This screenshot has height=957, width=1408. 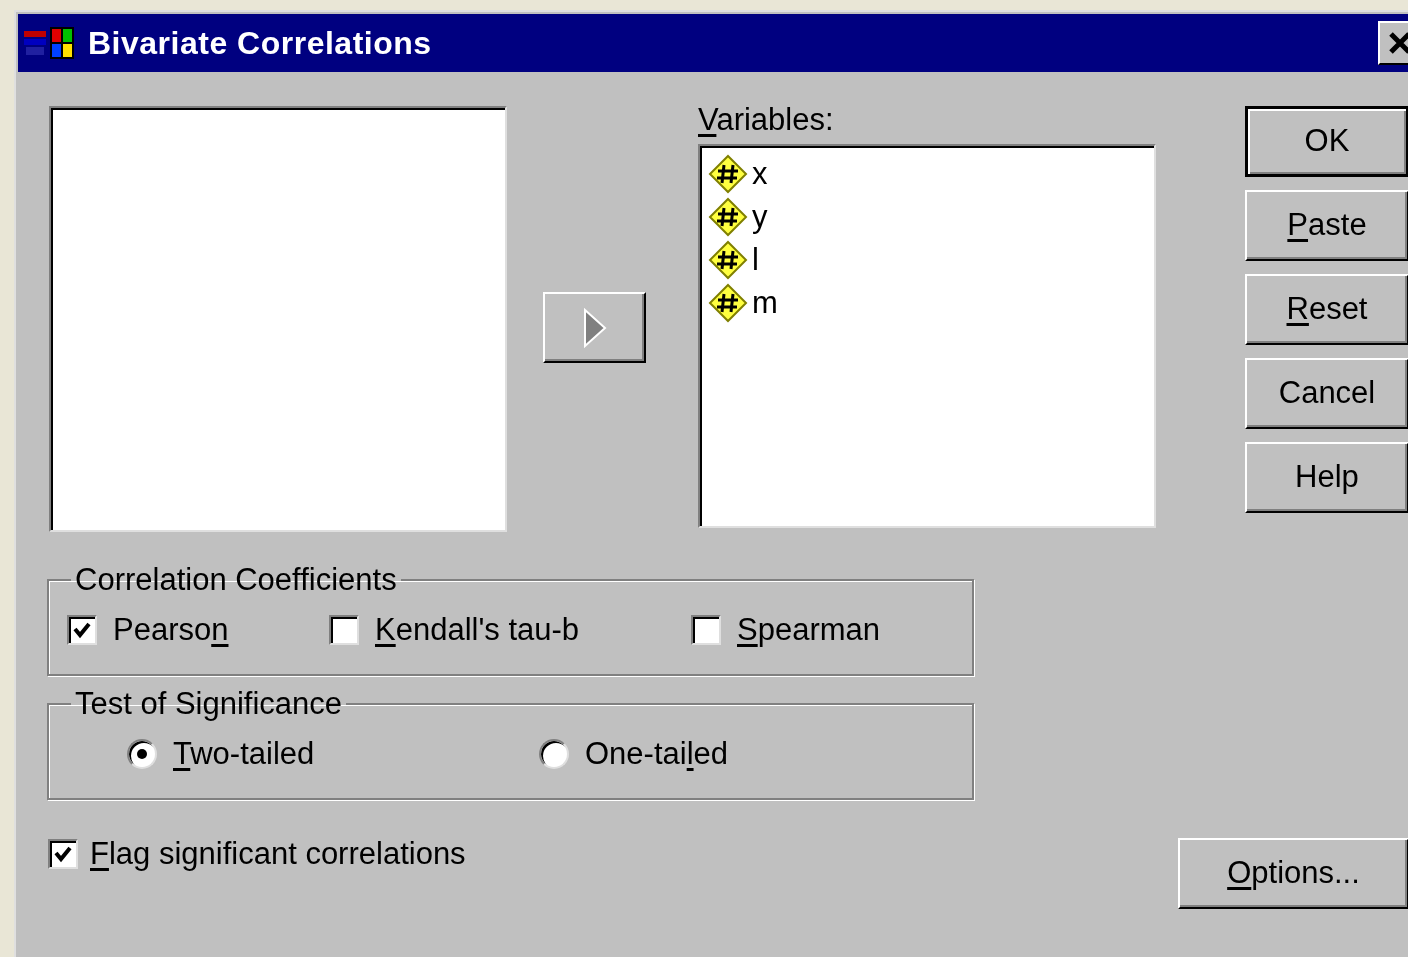 I want to click on window-title: Bivariate Correlations, so click(x=260, y=43).